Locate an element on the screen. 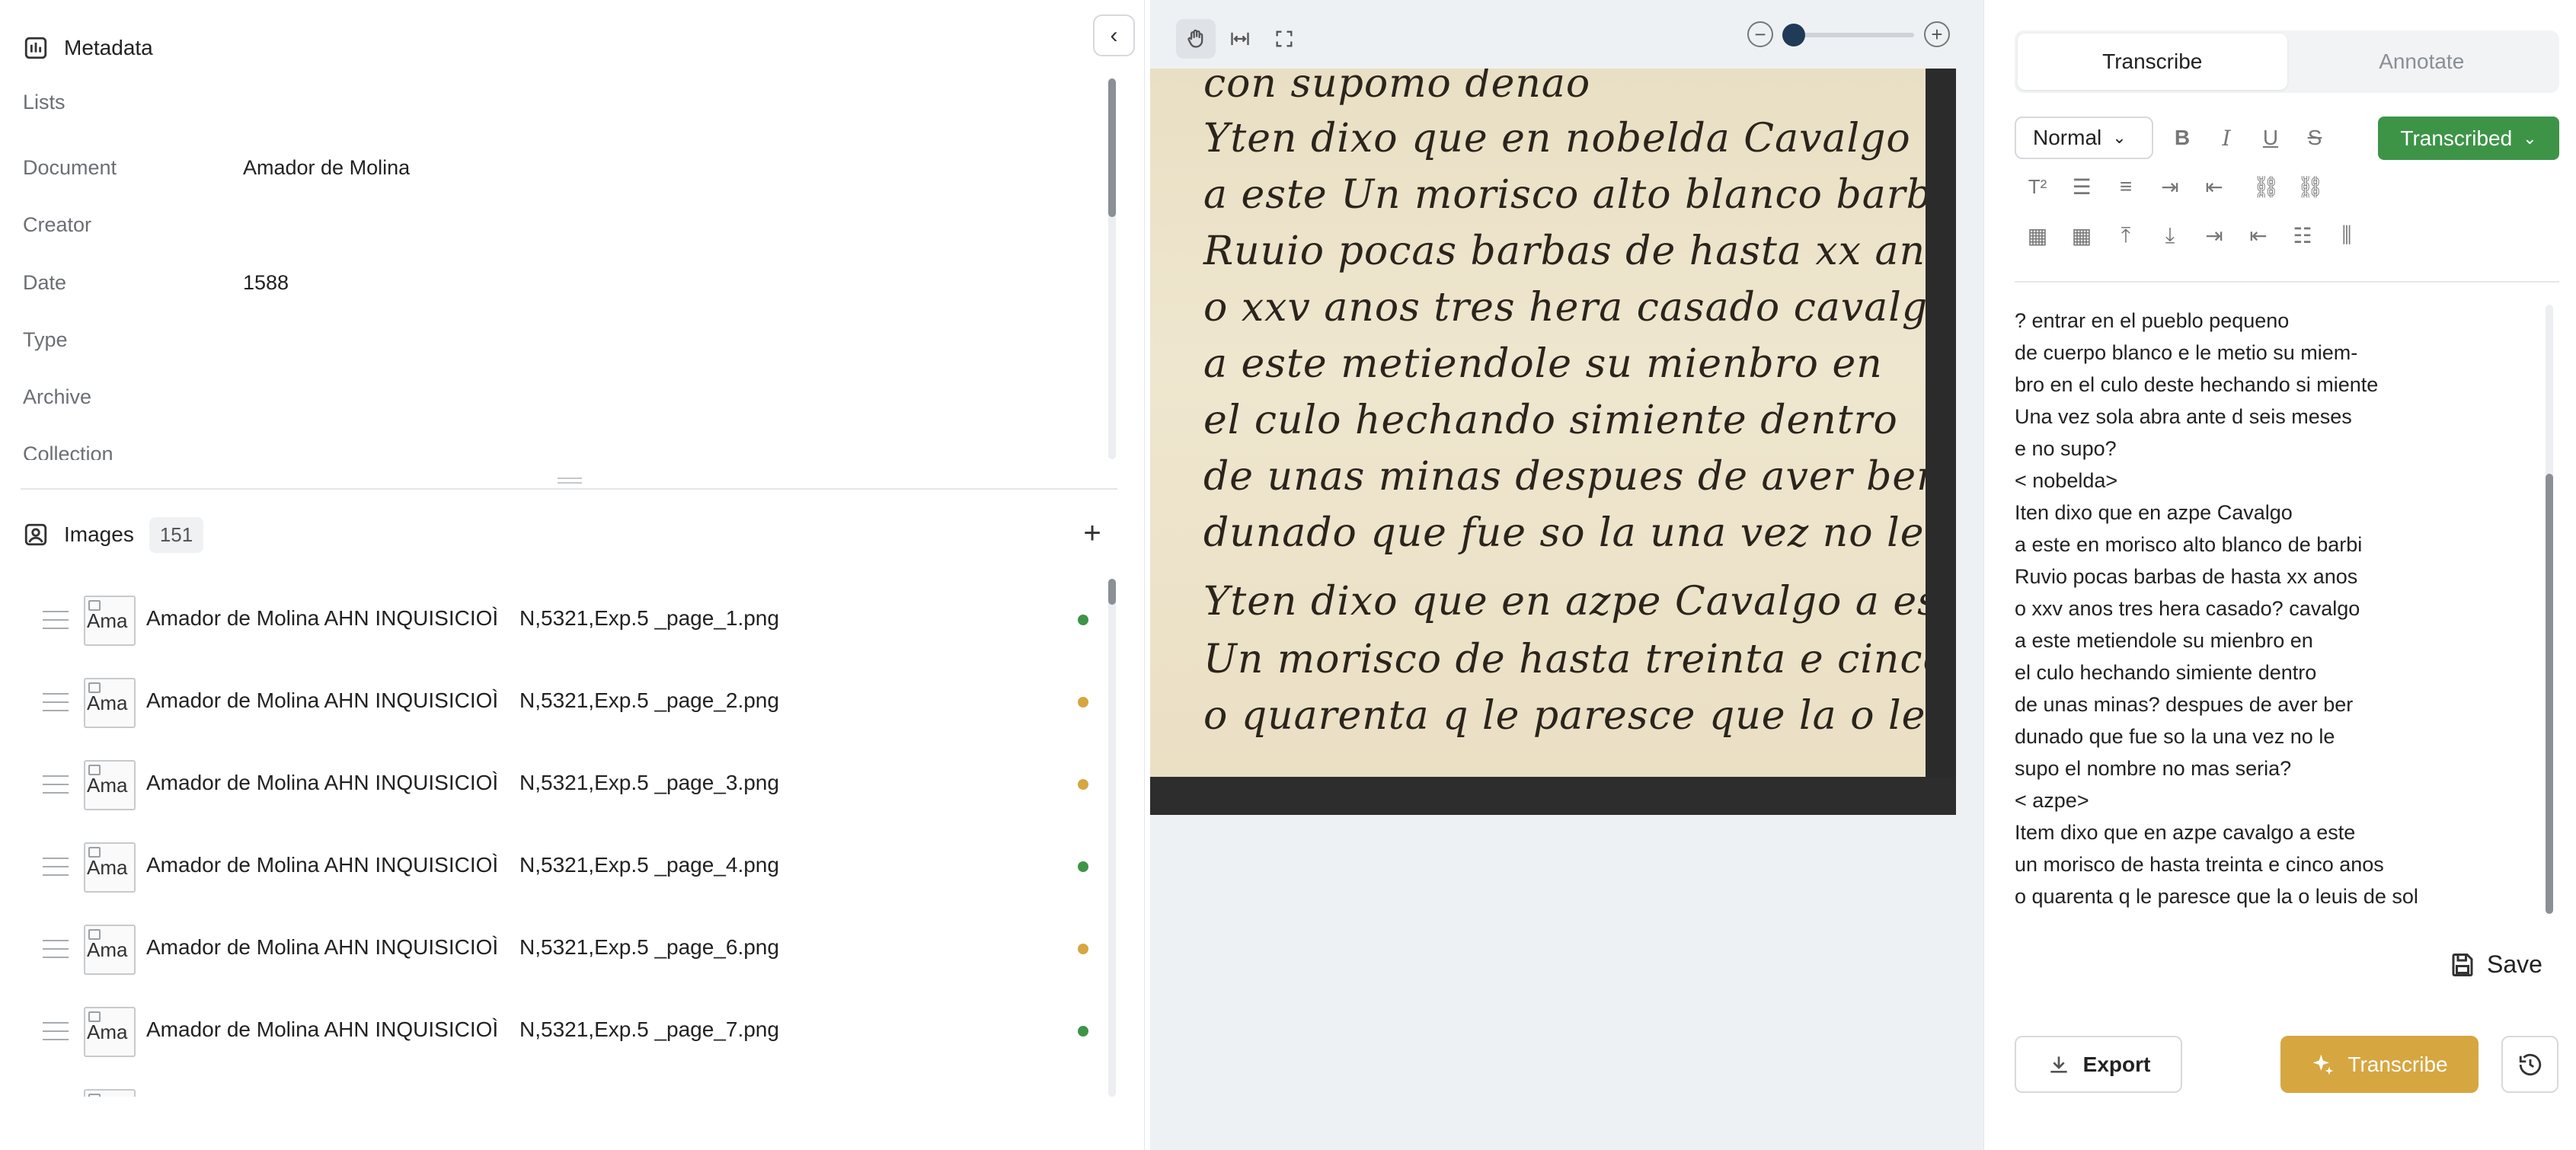 Image resolution: width=2576 pixels, height=1150 pixels. tab-annotate: Annotate is located at coordinates (2422, 62).